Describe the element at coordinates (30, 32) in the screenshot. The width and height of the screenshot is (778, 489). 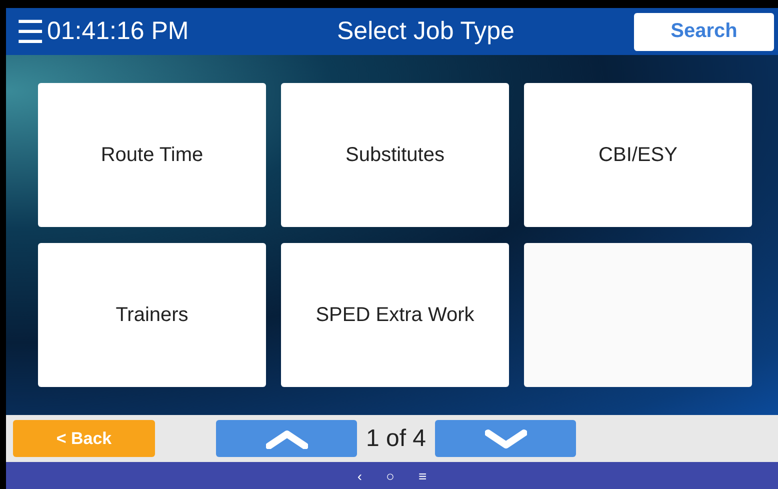
I see `menu-icon: ☰` at that location.